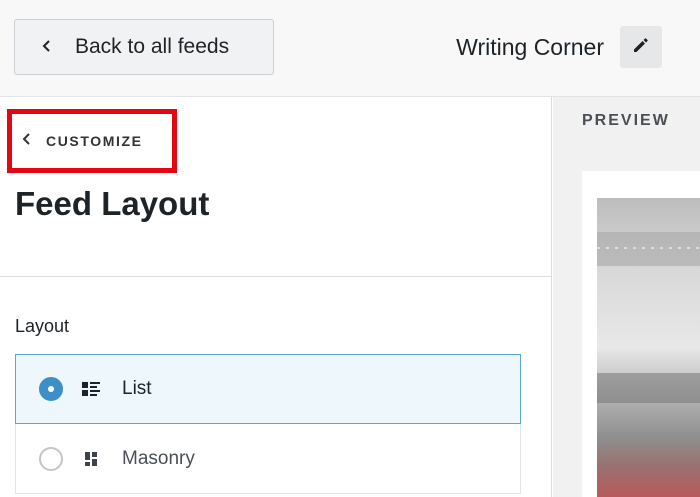  Describe the element at coordinates (626, 120) in the screenshot. I see `preview-label: PREVIEW` at that location.